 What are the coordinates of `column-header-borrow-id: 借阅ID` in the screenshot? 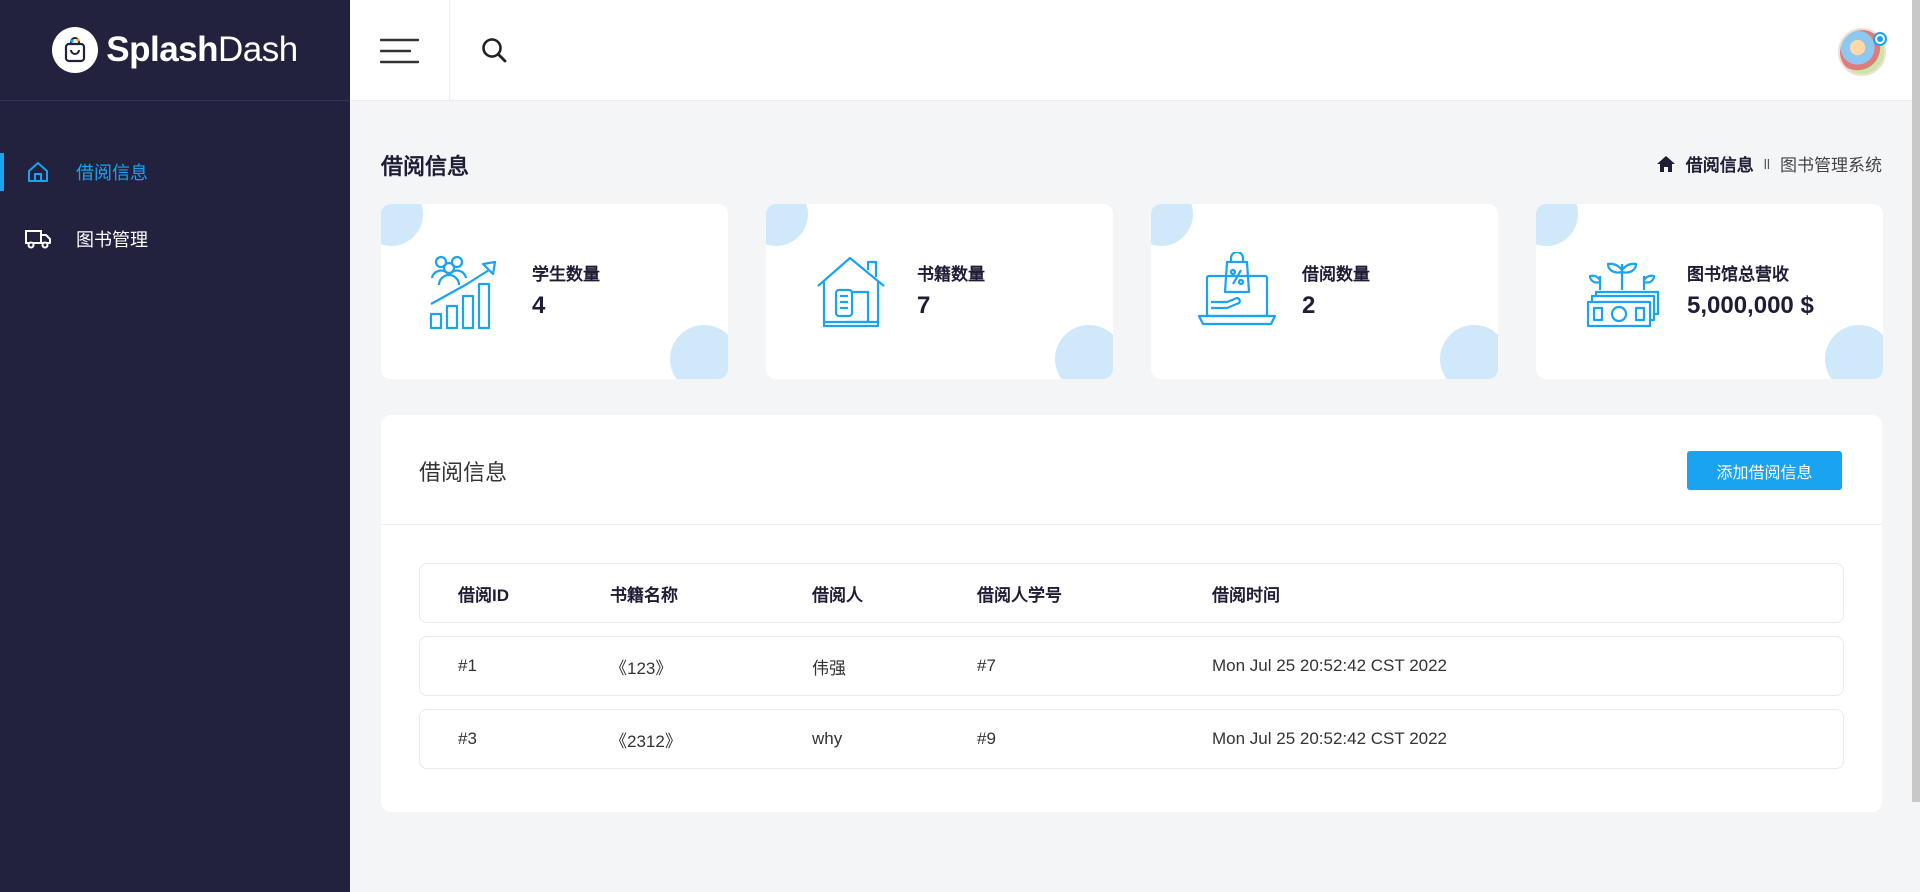 It's located at (515, 593).